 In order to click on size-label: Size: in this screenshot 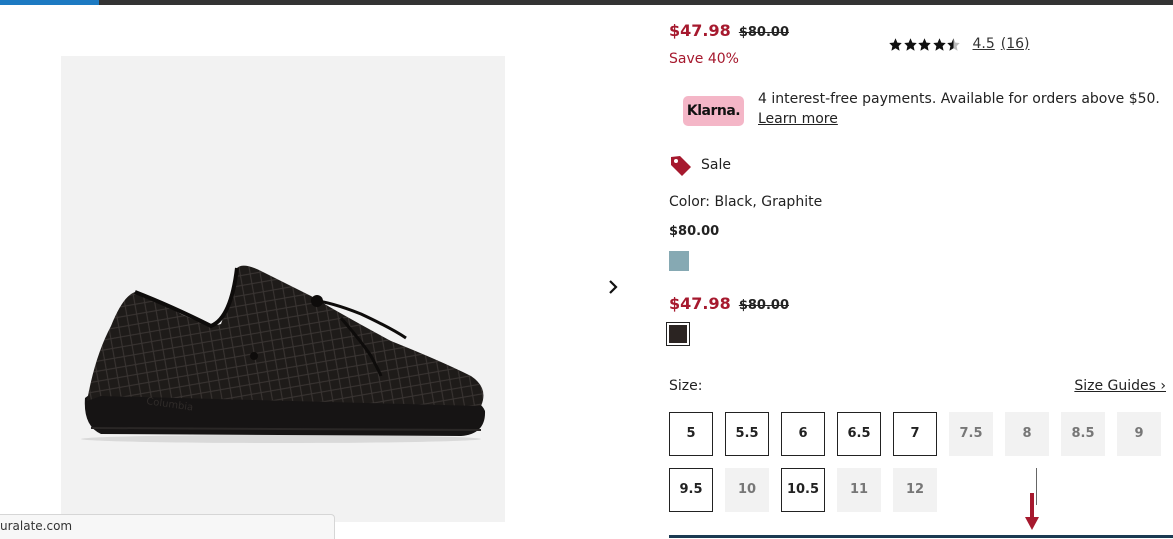, I will do `click(686, 386)`.